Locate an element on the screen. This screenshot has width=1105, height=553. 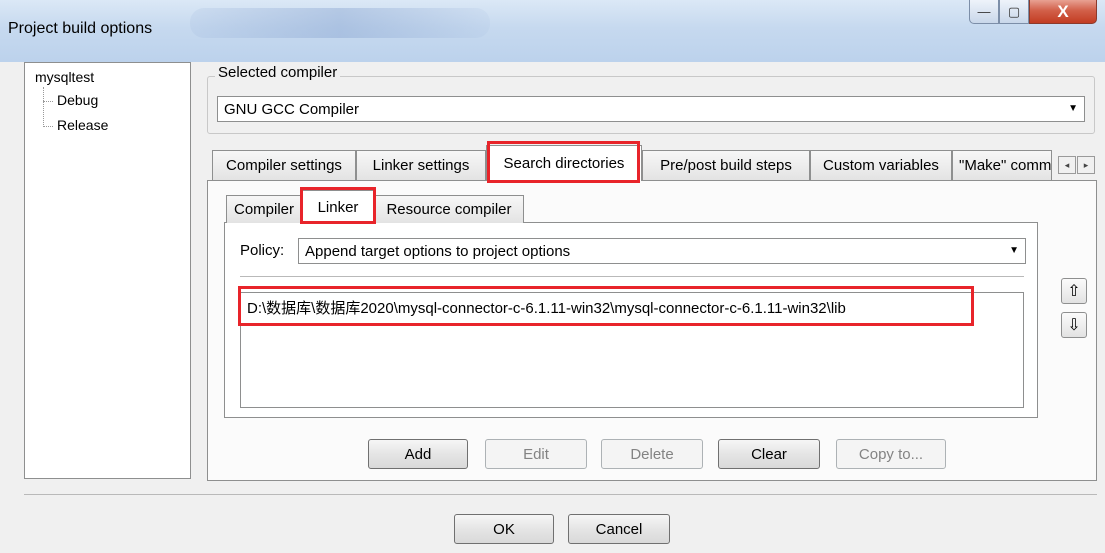
ok-button: OK is located at coordinates (504, 529).